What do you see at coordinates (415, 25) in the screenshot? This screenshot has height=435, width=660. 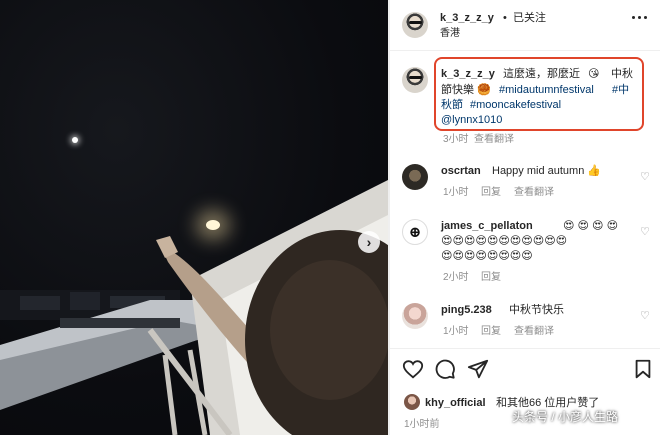 I see `author-avatar` at bounding box center [415, 25].